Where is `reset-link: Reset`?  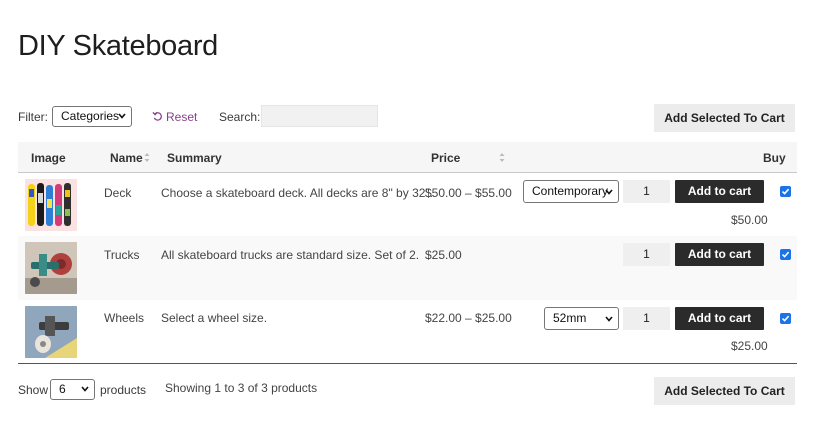 reset-link: Reset is located at coordinates (174, 117).